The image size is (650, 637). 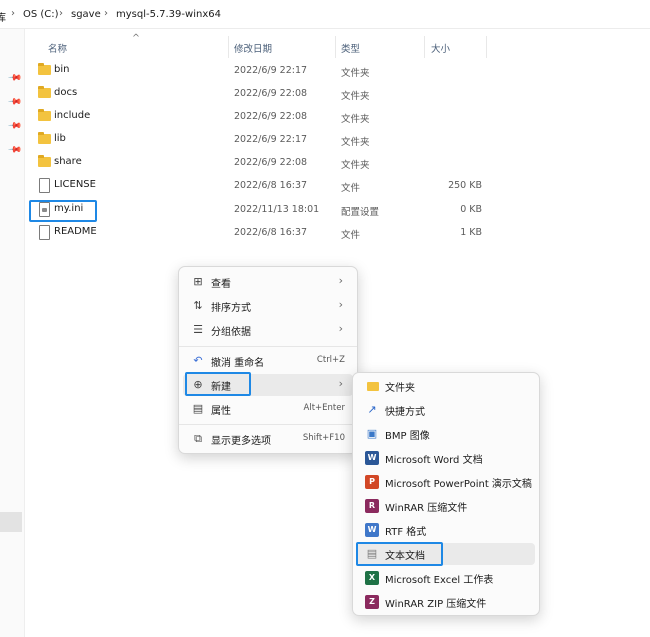 I want to click on menu-item-label: 属性, so click(x=221, y=411).